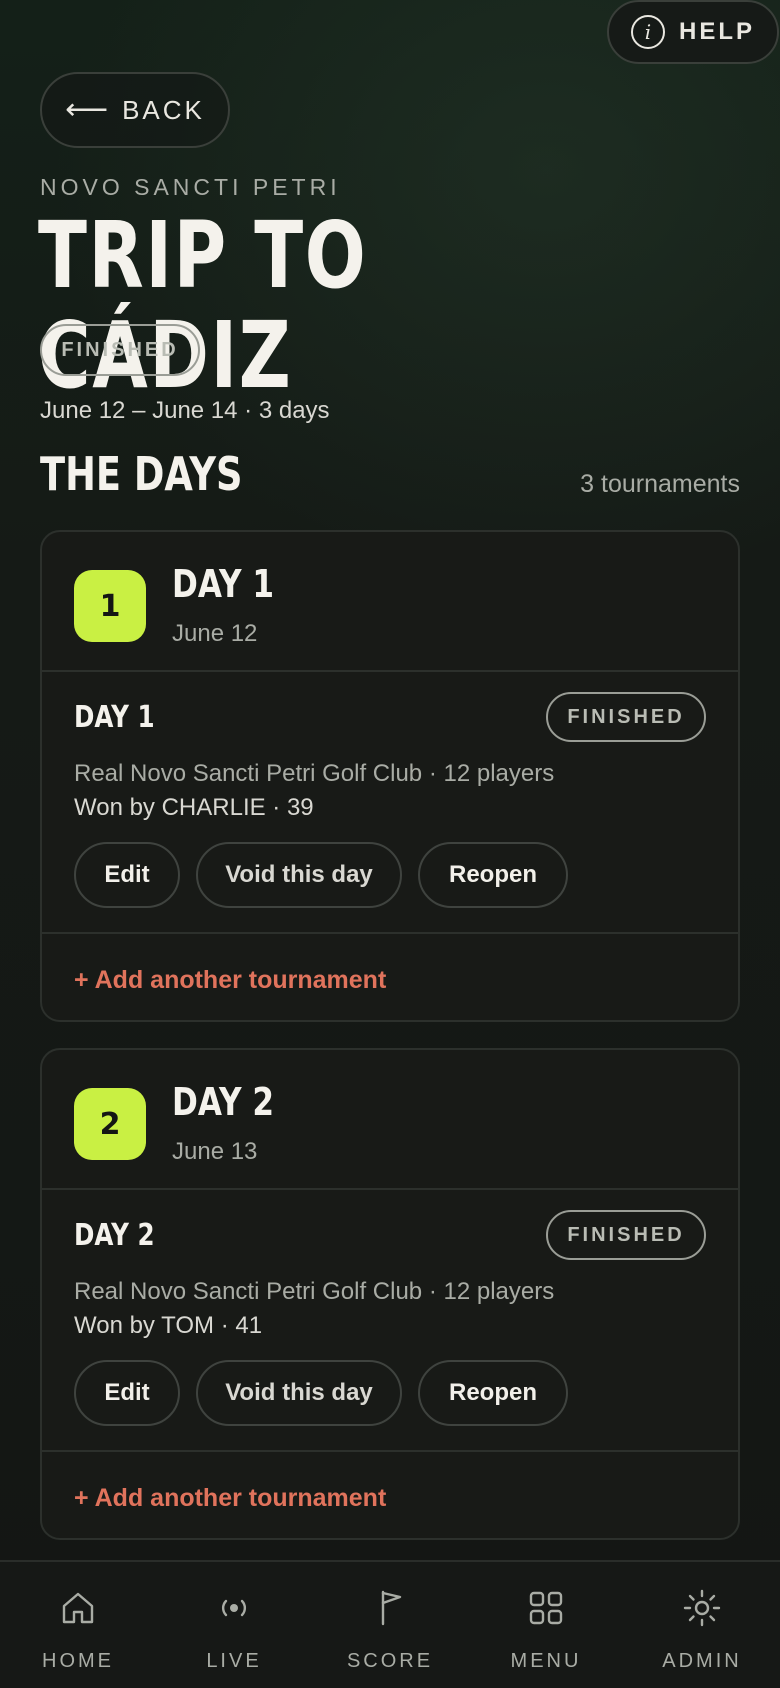 This screenshot has height=1688, width=780. I want to click on home-icon, so click(78, 1608).